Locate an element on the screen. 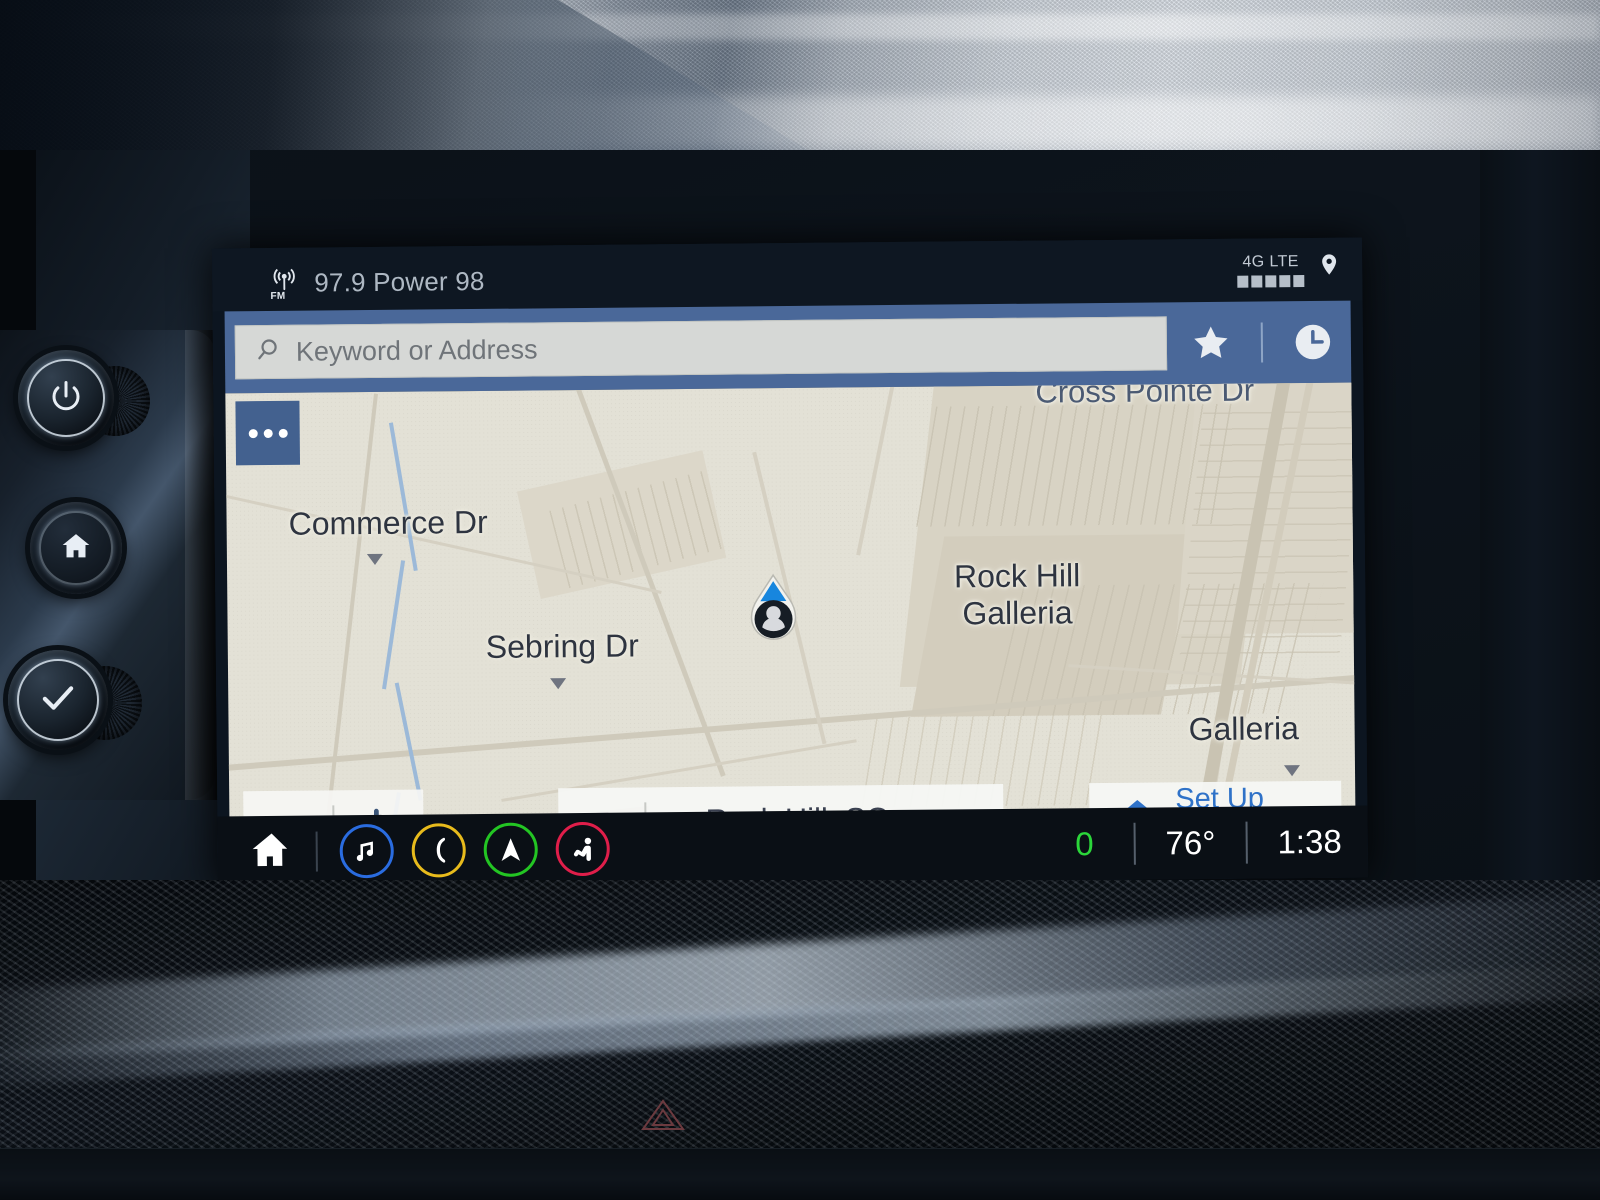 This screenshot has height=1200, width=1600. taskbar-divider is located at coordinates (316, 851).